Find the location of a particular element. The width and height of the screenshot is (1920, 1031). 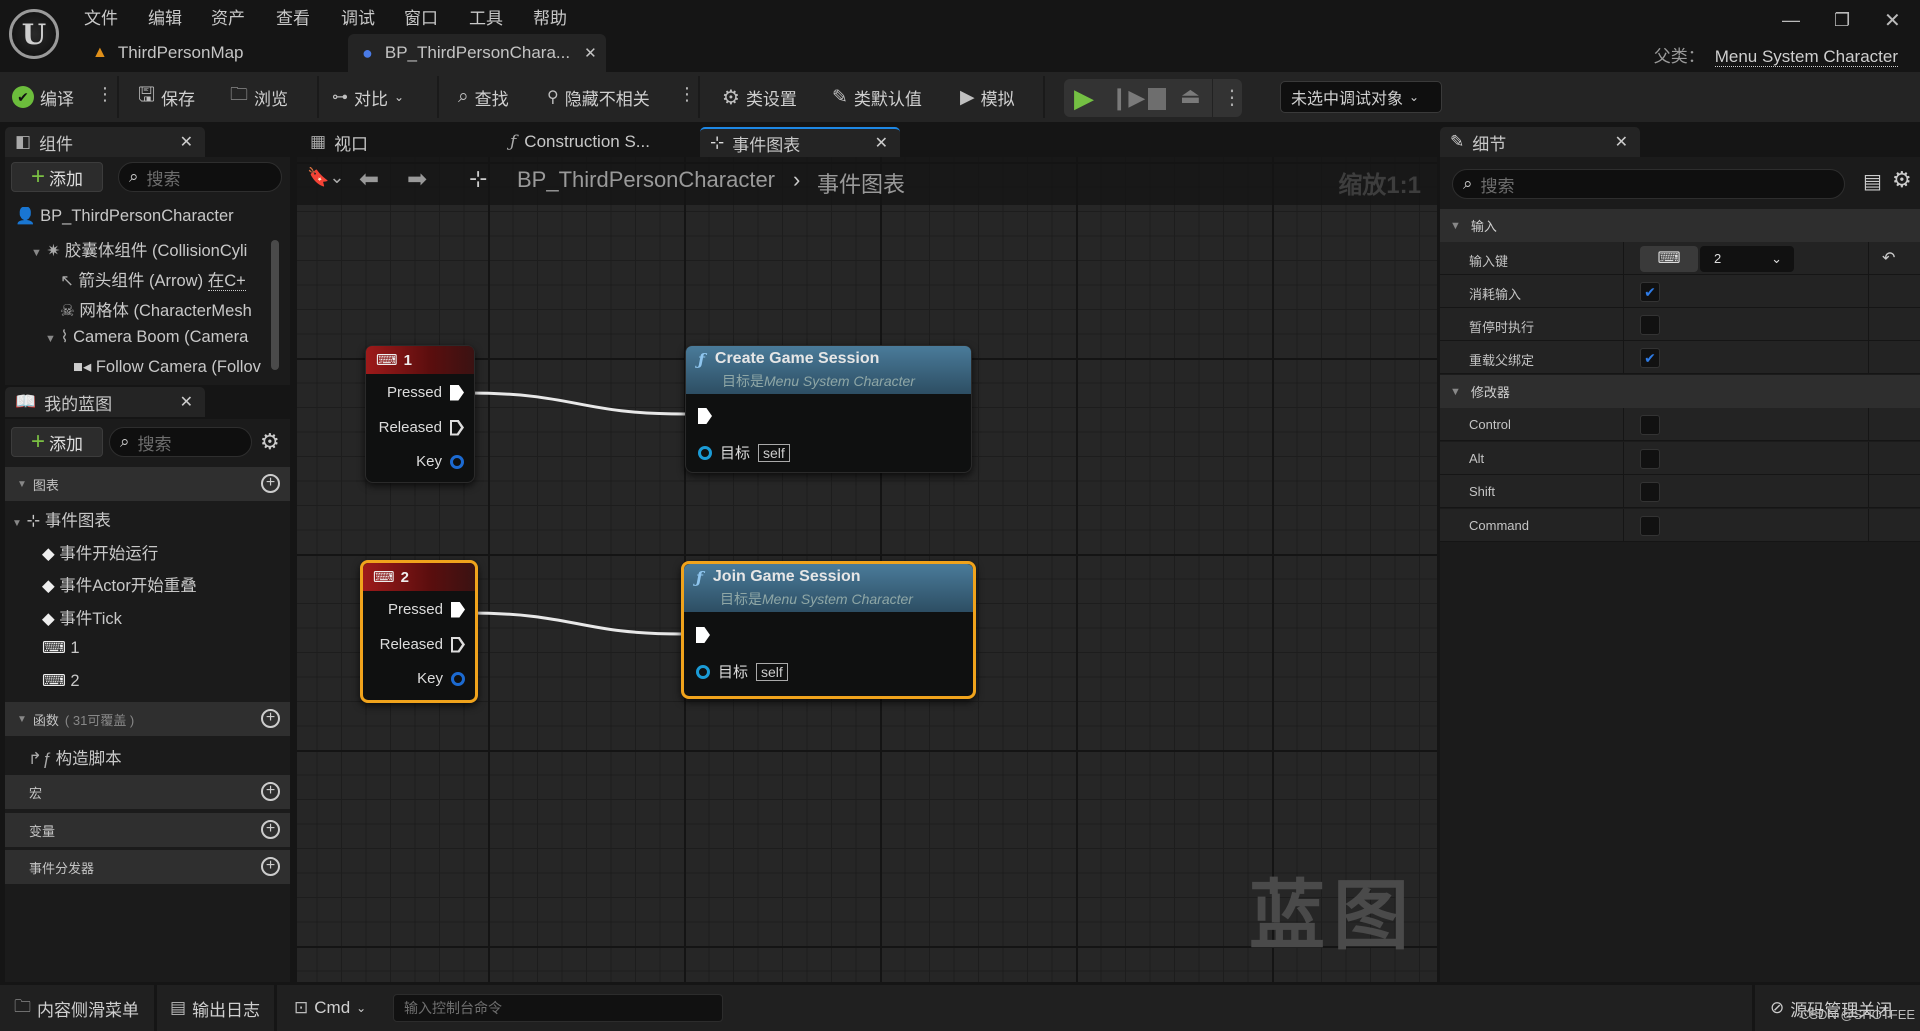

cmd-selector: ⊡ Cmd ⌄ is located at coordinates (330, 1008).